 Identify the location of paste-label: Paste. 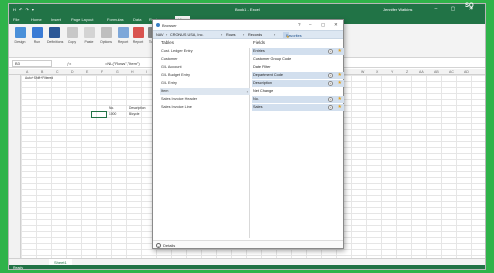
(89, 42).